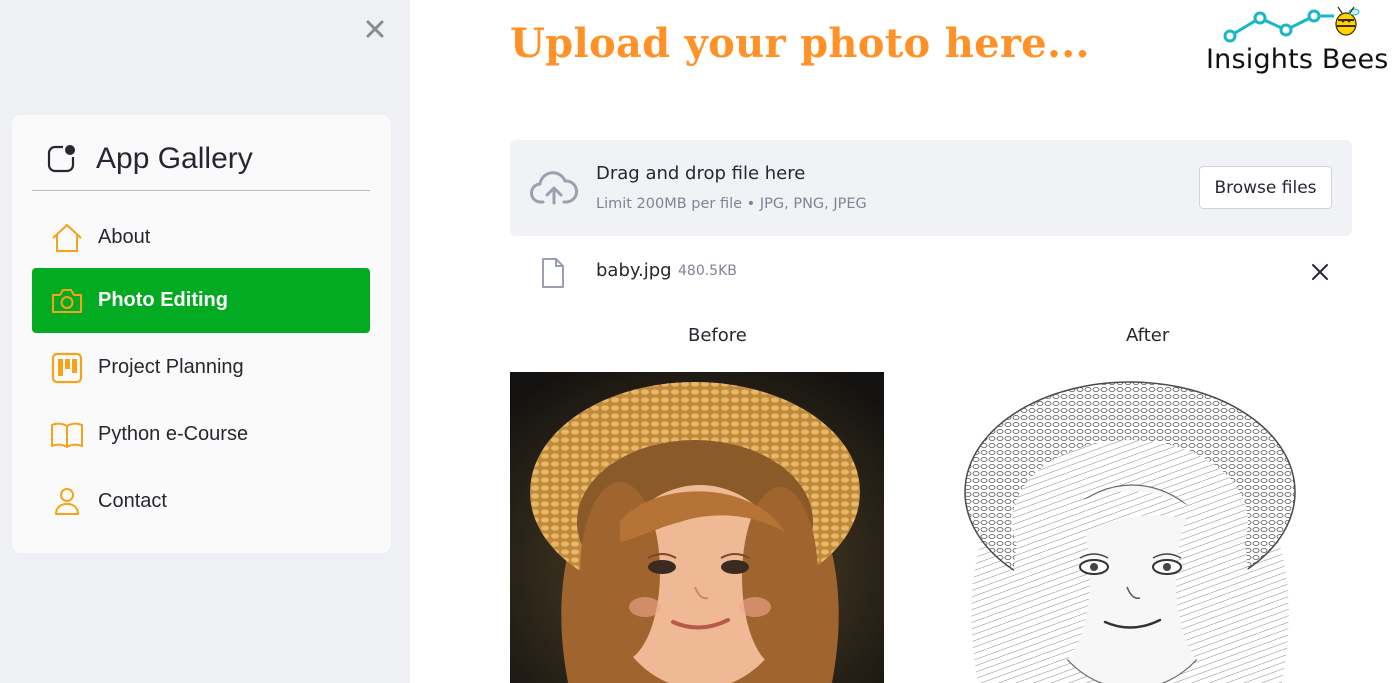 The width and height of the screenshot is (1400, 683). Describe the element at coordinates (201, 237) in the screenshot. I see `sidebar-item-about: About` at that location.